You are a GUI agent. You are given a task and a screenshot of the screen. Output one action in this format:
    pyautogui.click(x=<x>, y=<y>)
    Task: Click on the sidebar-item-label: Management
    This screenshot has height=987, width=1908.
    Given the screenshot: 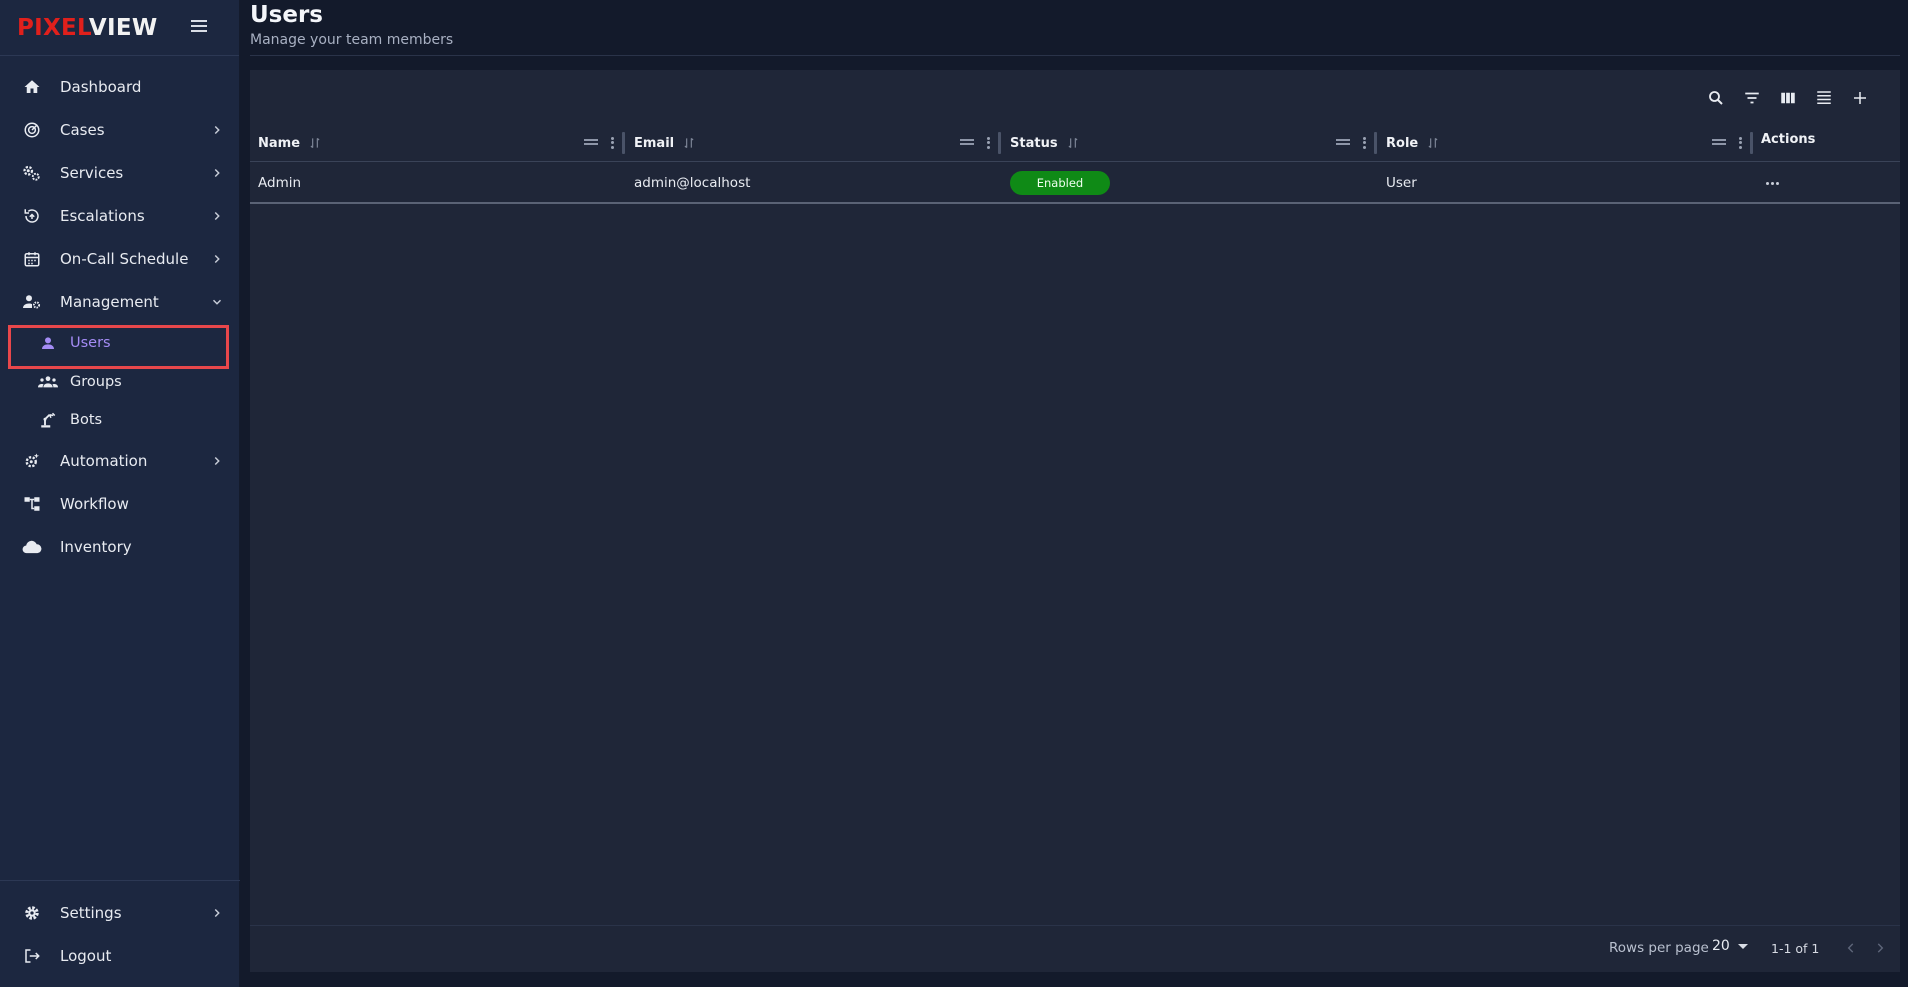 What is the action you would take?
    pyautogui.click(x=109, y=302)
    